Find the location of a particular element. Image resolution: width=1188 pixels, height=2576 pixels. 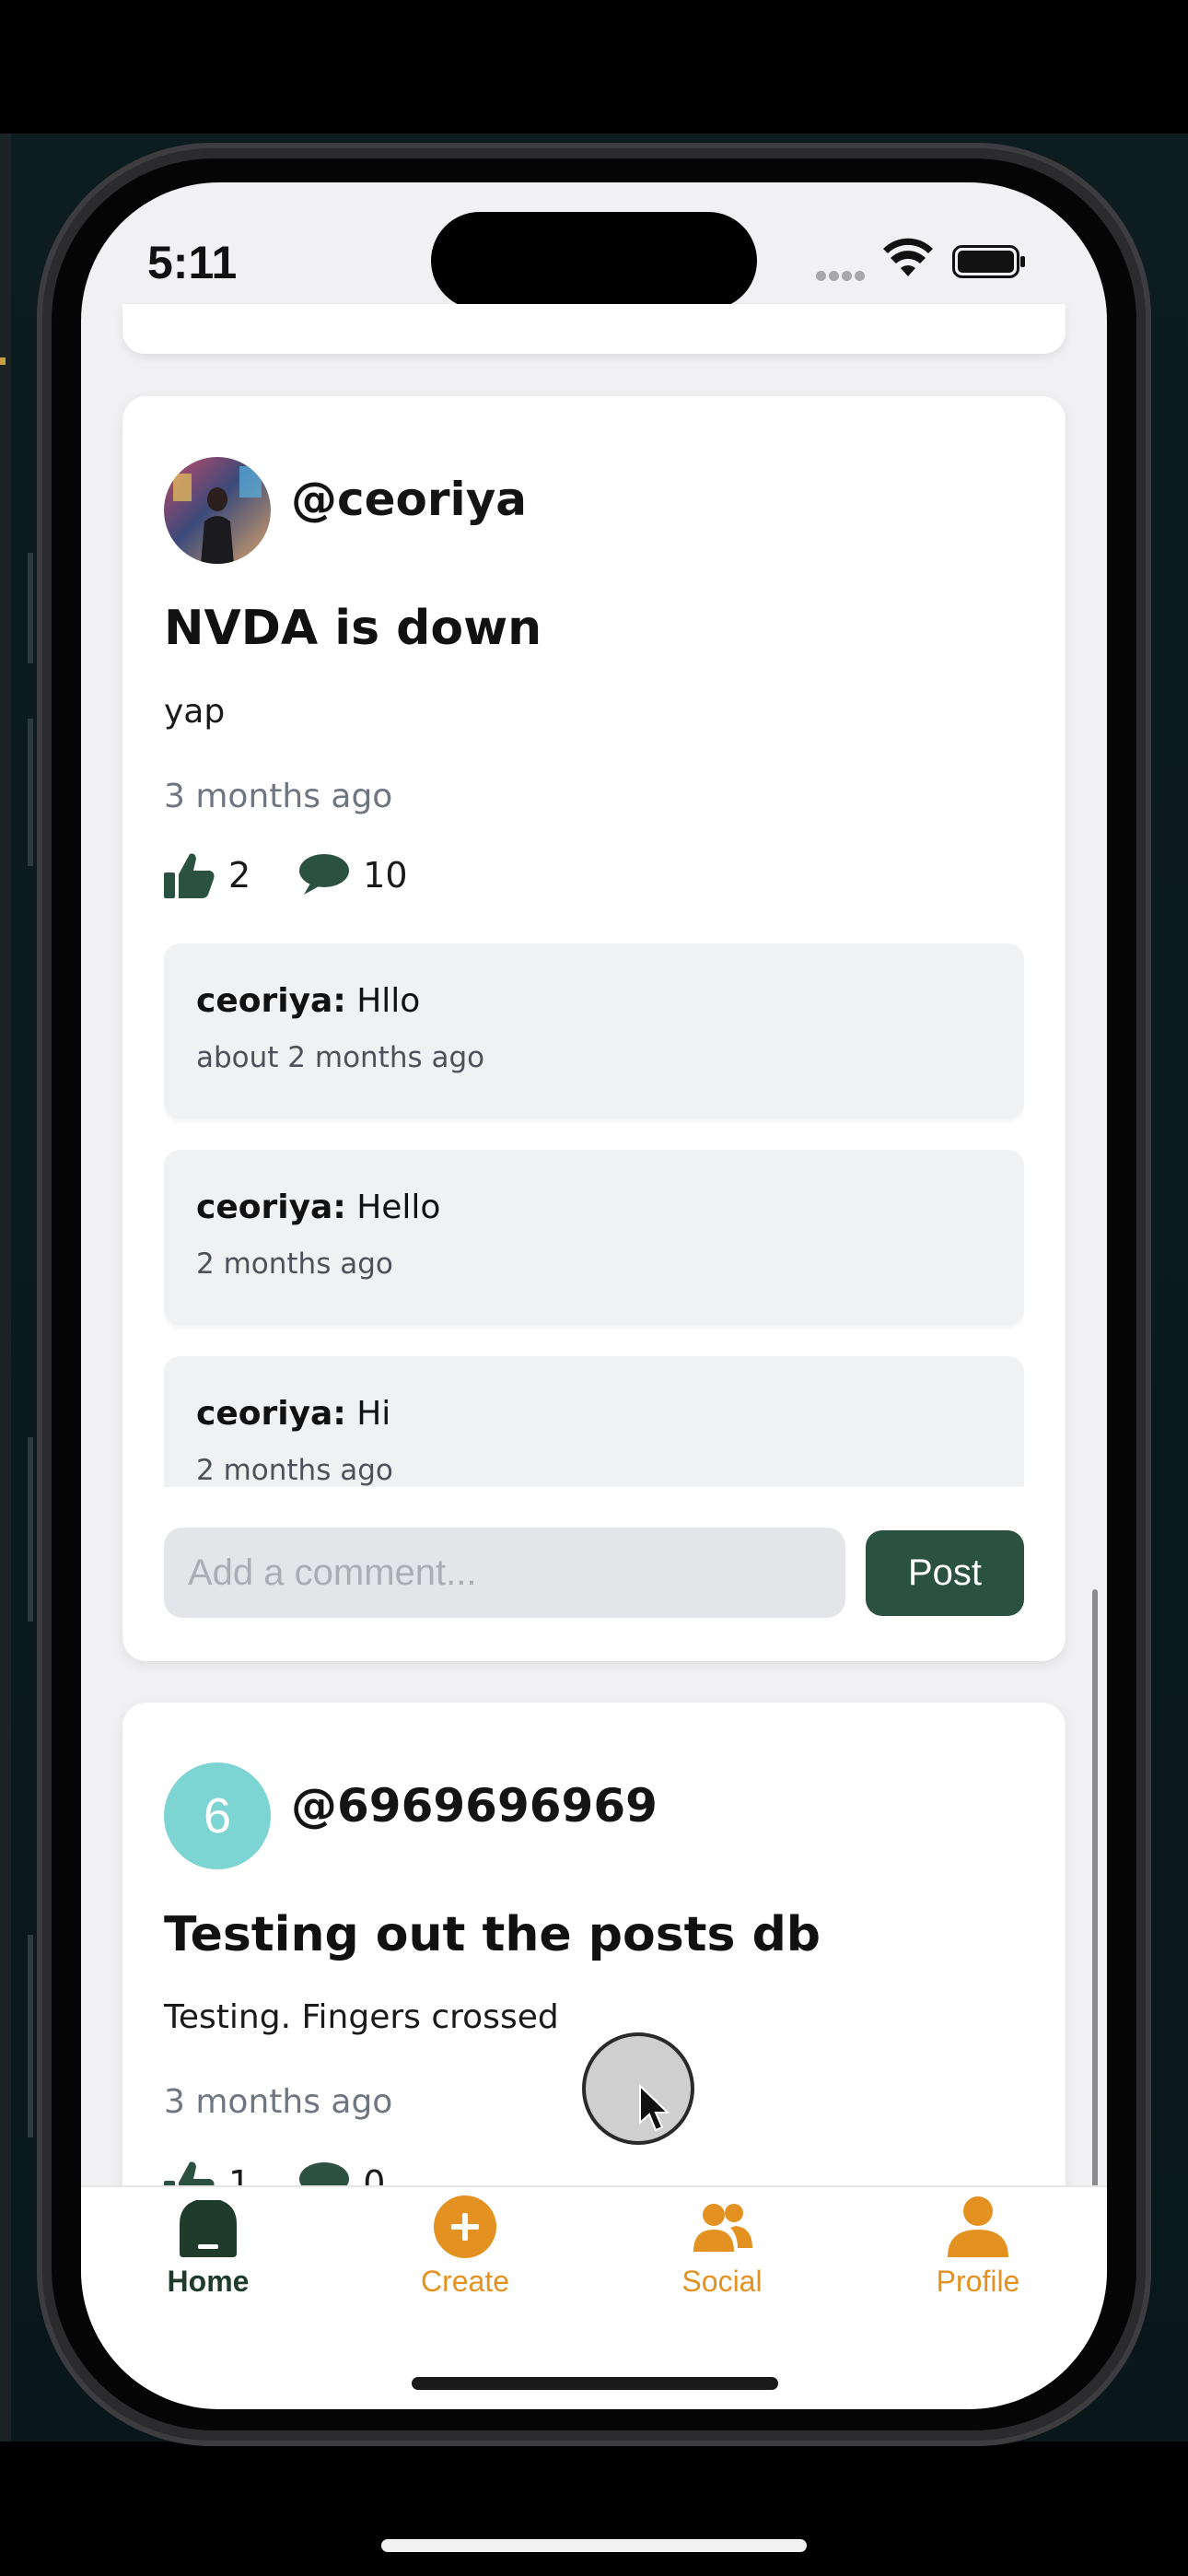

post-username: @6969696969 is located at coordinates (474, 1806).